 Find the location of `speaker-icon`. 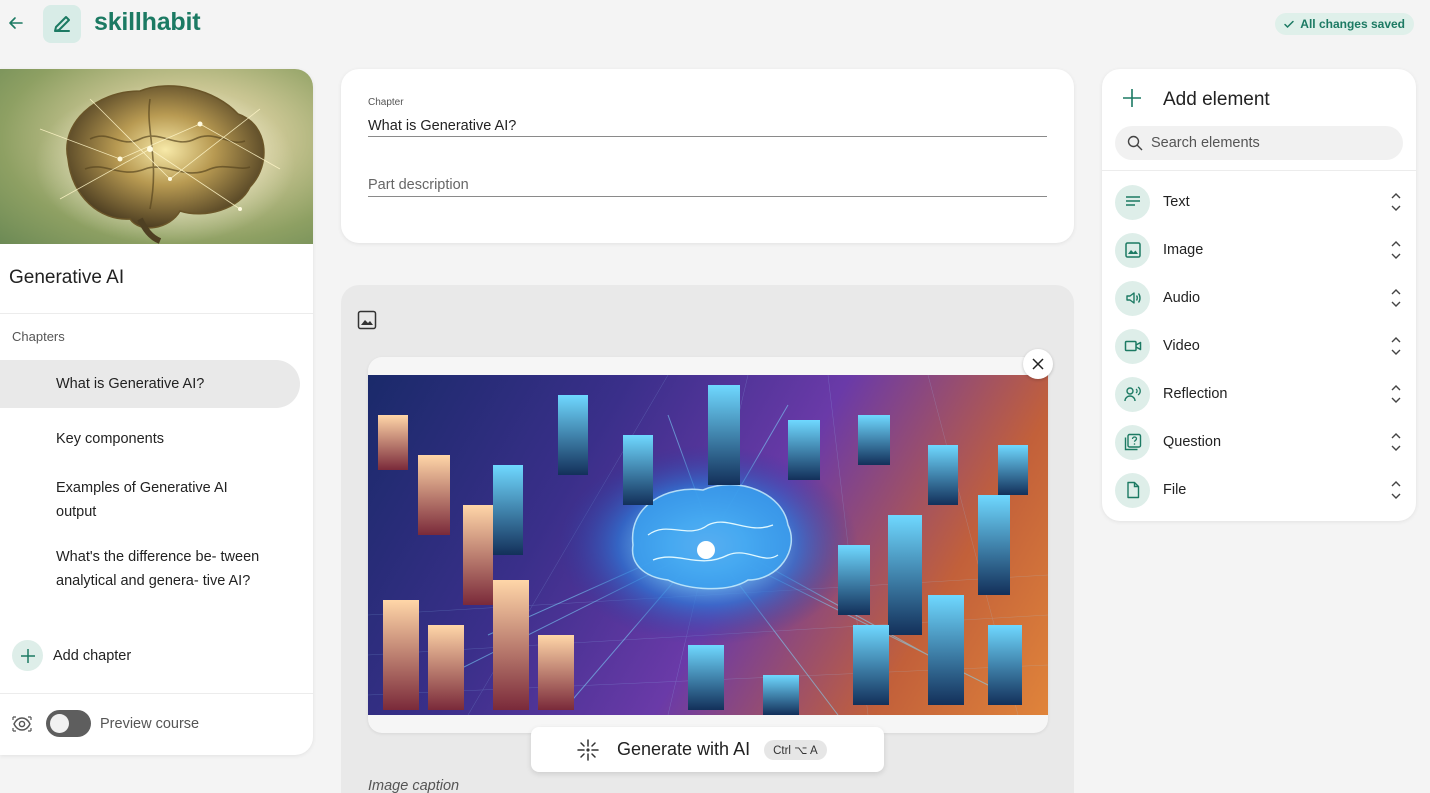

speaker-icon is located at coordinates (1132, 298).